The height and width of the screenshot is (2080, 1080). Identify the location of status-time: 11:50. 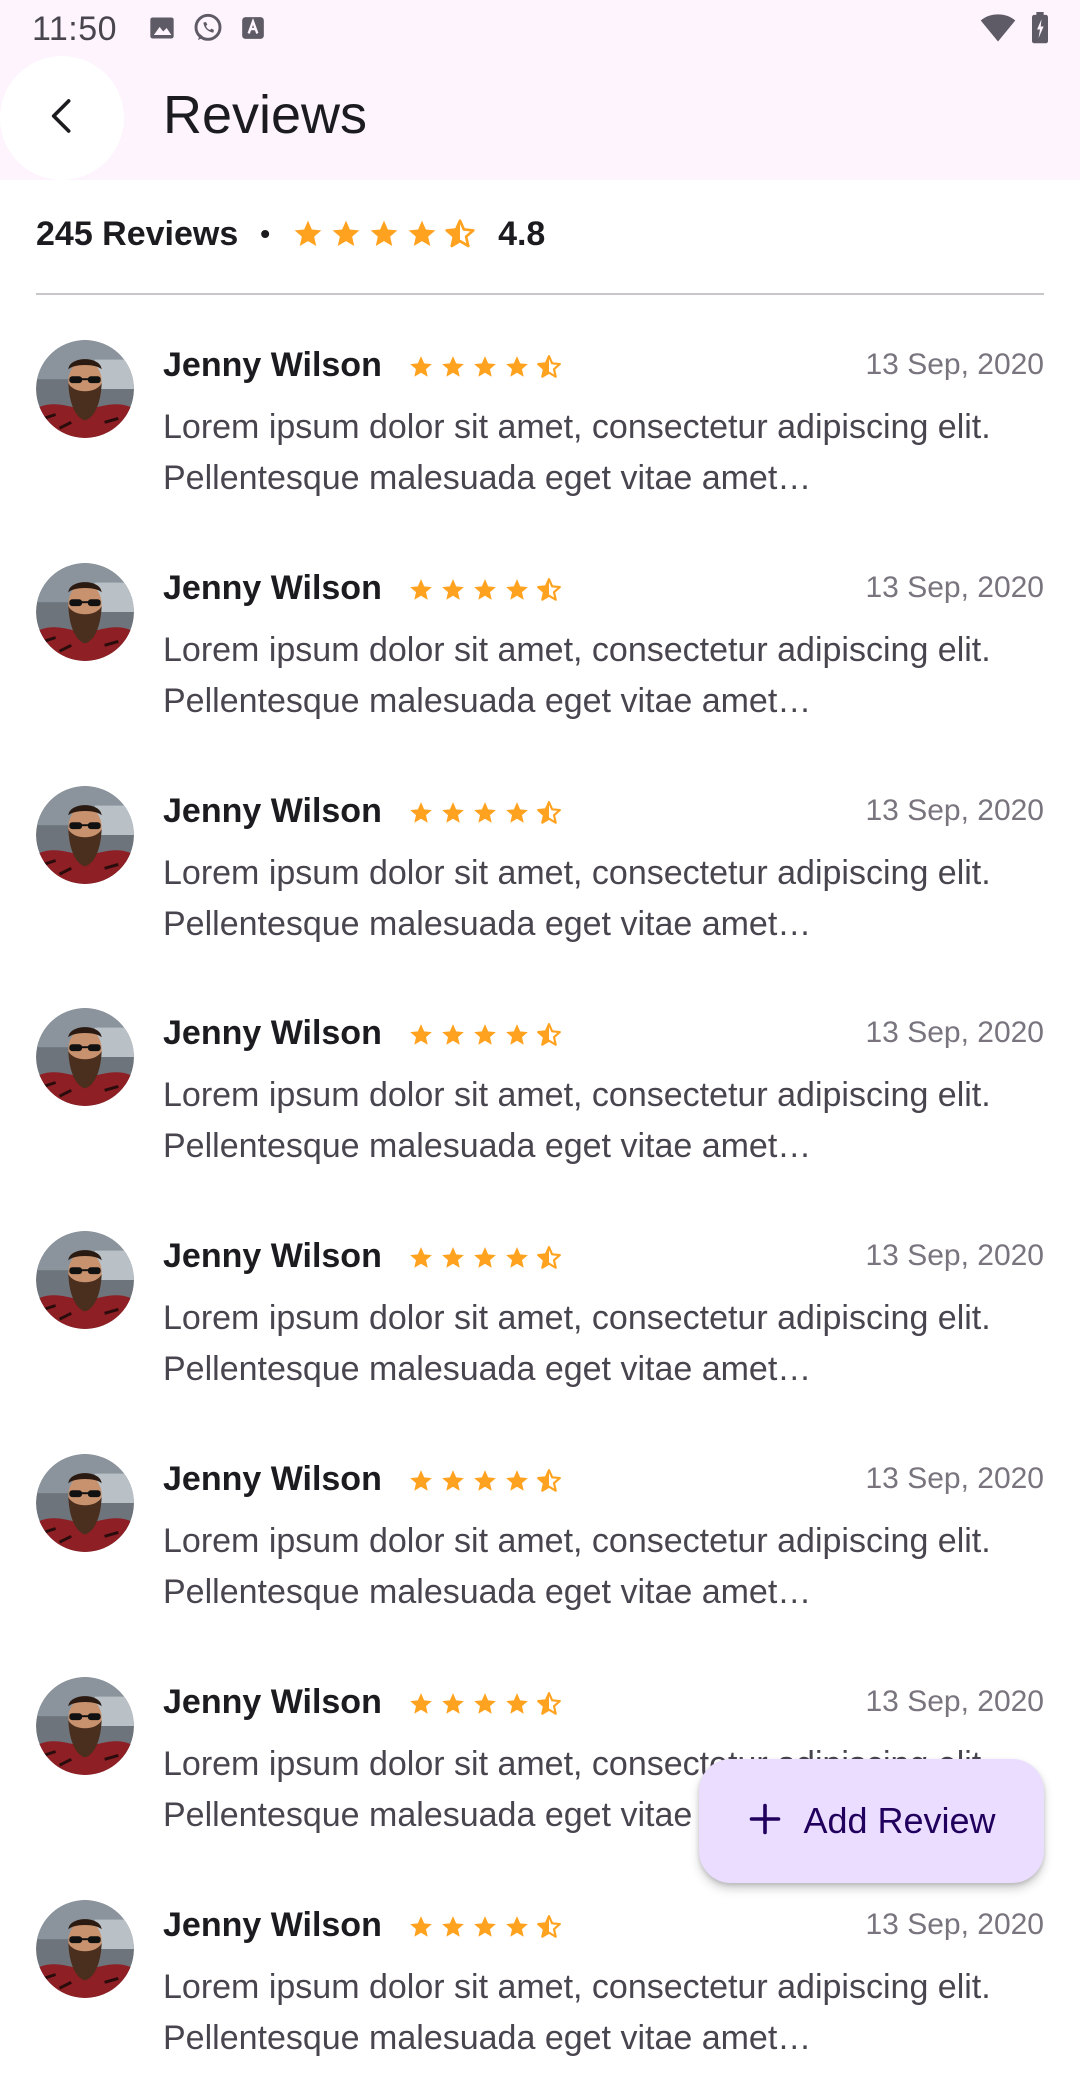
(75, 29).